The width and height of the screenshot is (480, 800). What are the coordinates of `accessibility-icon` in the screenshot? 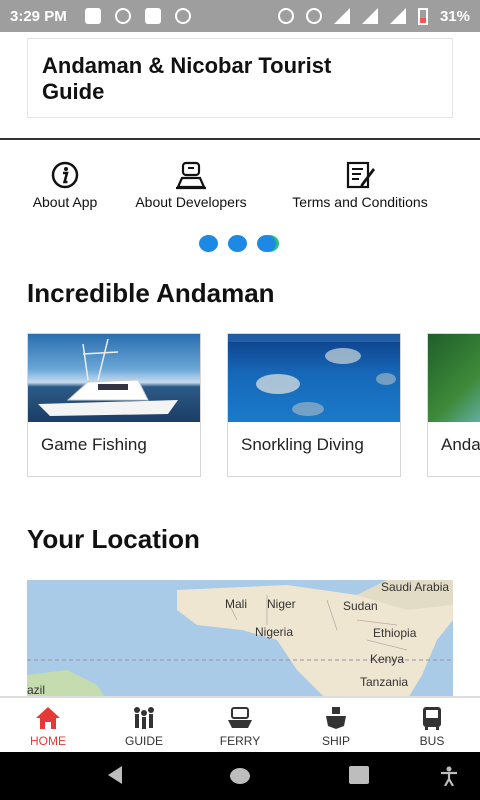 It's located at (449, 776).